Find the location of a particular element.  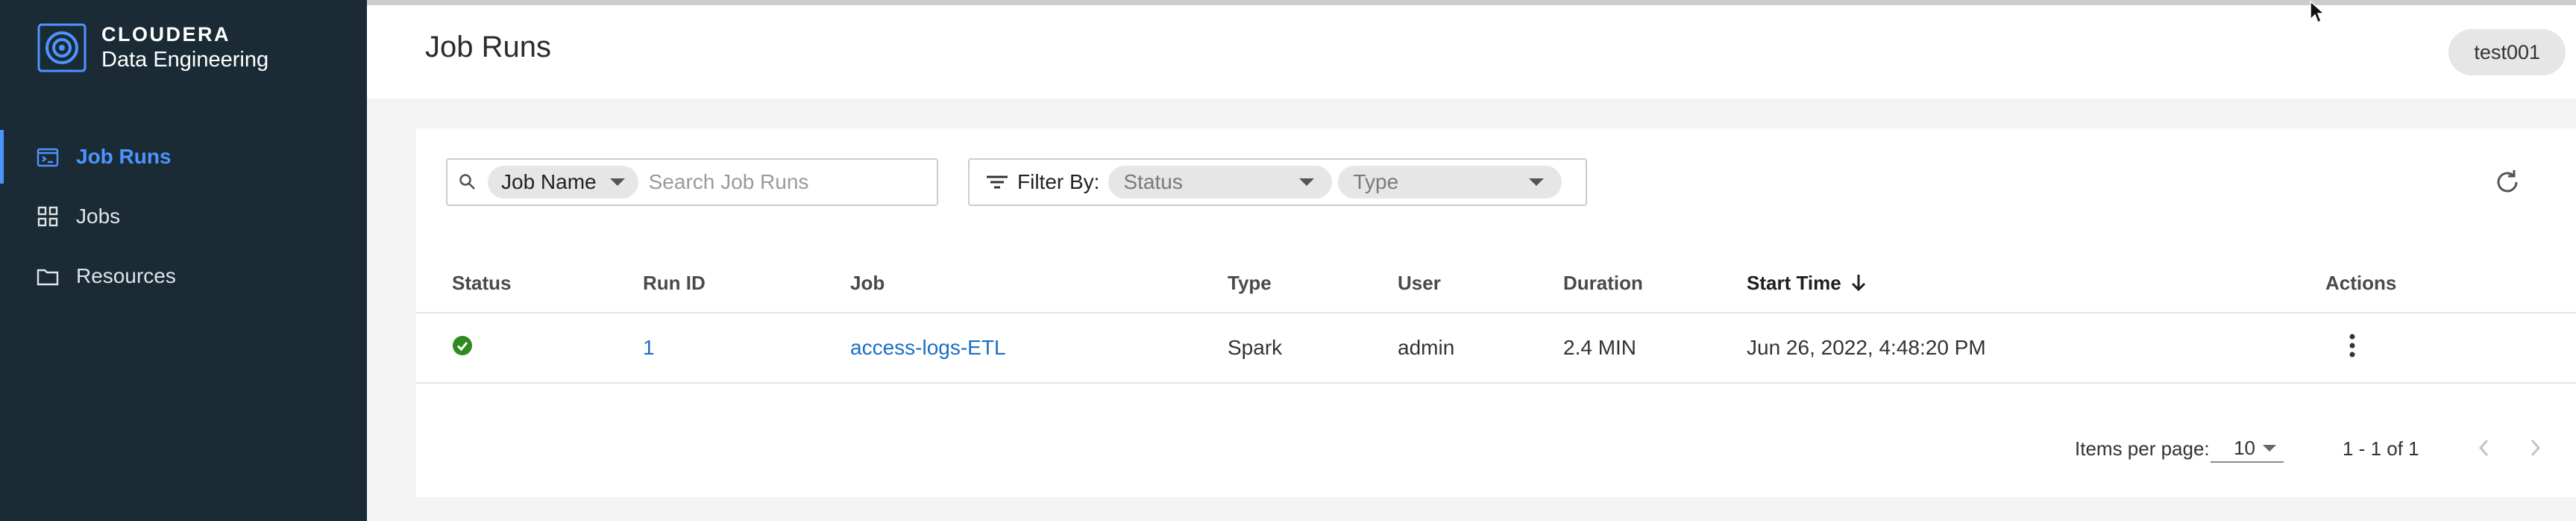

pagination: Items per page: 10 1 - 1 of 1 is located at coordinates (1496, 447).